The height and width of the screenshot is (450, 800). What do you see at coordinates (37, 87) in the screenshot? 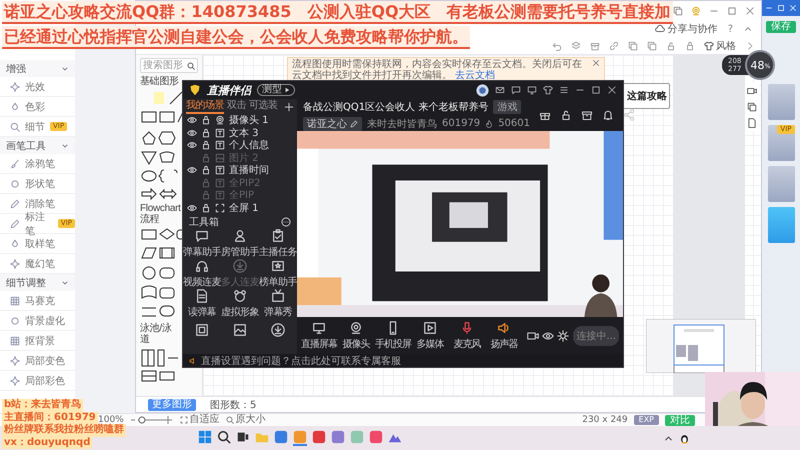
I see `sidebar-item: 光效` at bounding box center [37, 87].